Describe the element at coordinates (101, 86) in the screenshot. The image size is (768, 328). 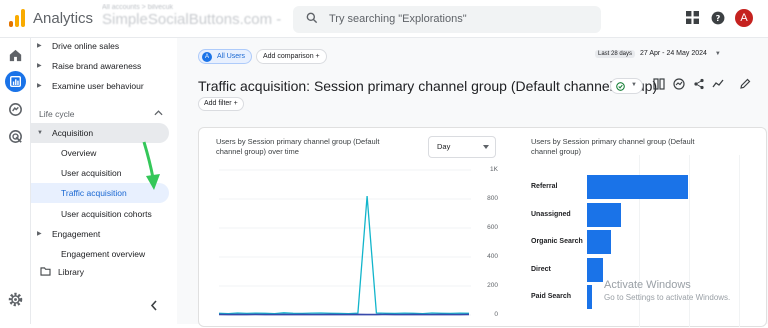
I see `nav-item-examine-user-behaviour: ▶Examine user behaviour` at that location.